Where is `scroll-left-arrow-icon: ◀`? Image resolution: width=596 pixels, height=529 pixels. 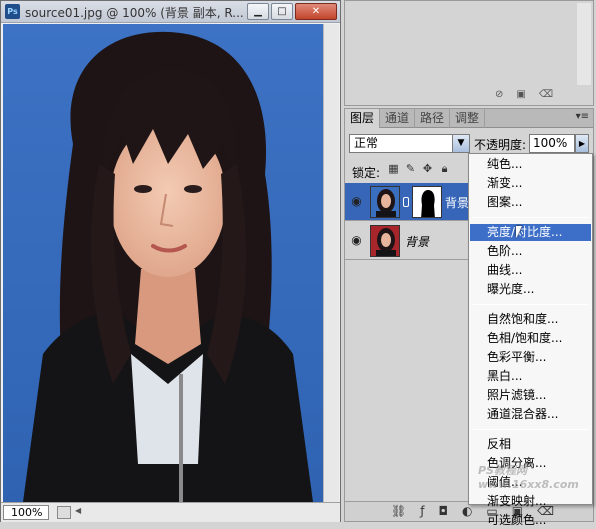
scroll-left-arrow-icon: ◀ is located at coordinates (80, 512).